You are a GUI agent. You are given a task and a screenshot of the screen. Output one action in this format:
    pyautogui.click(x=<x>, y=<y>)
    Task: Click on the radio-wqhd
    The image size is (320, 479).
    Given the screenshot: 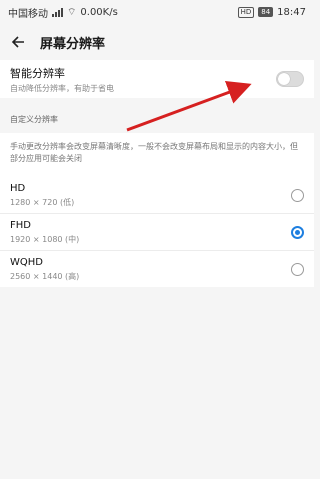 What is the action you would take?
    pyautogui.click(x=297, y=269)
    